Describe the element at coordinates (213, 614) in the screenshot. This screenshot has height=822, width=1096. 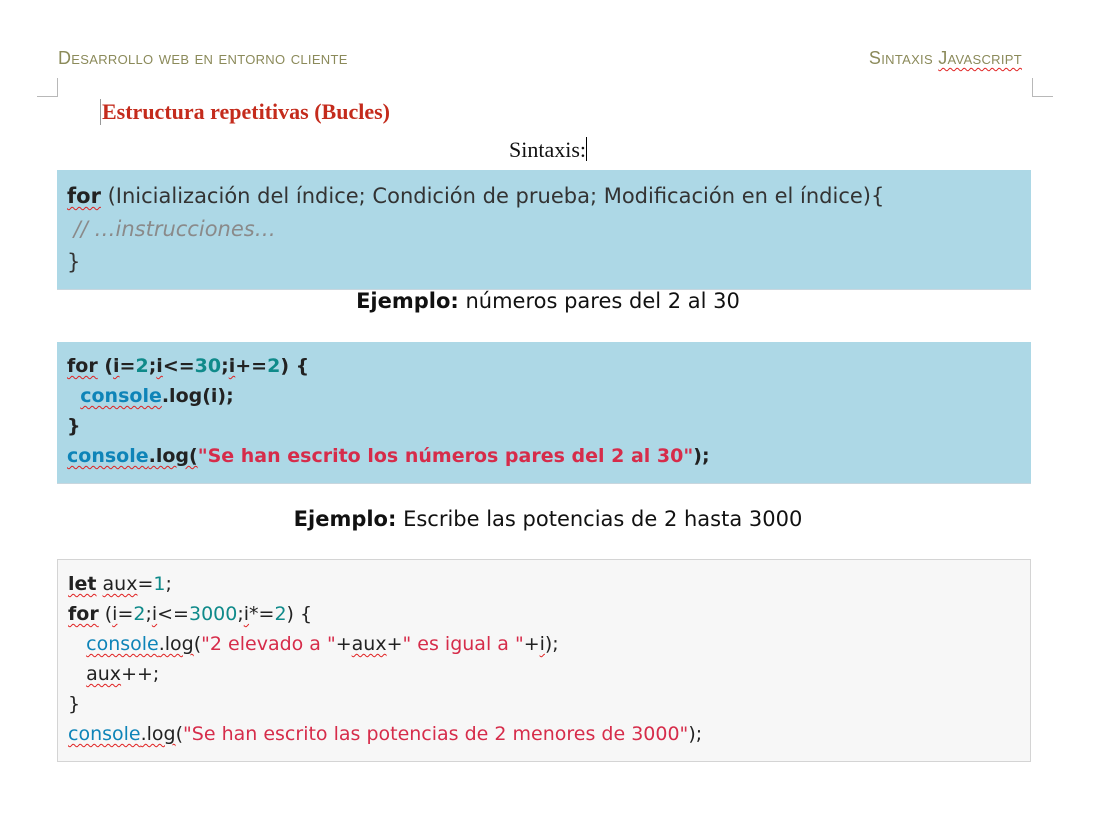
I see `ex2-num-3000: 3000` at that location.